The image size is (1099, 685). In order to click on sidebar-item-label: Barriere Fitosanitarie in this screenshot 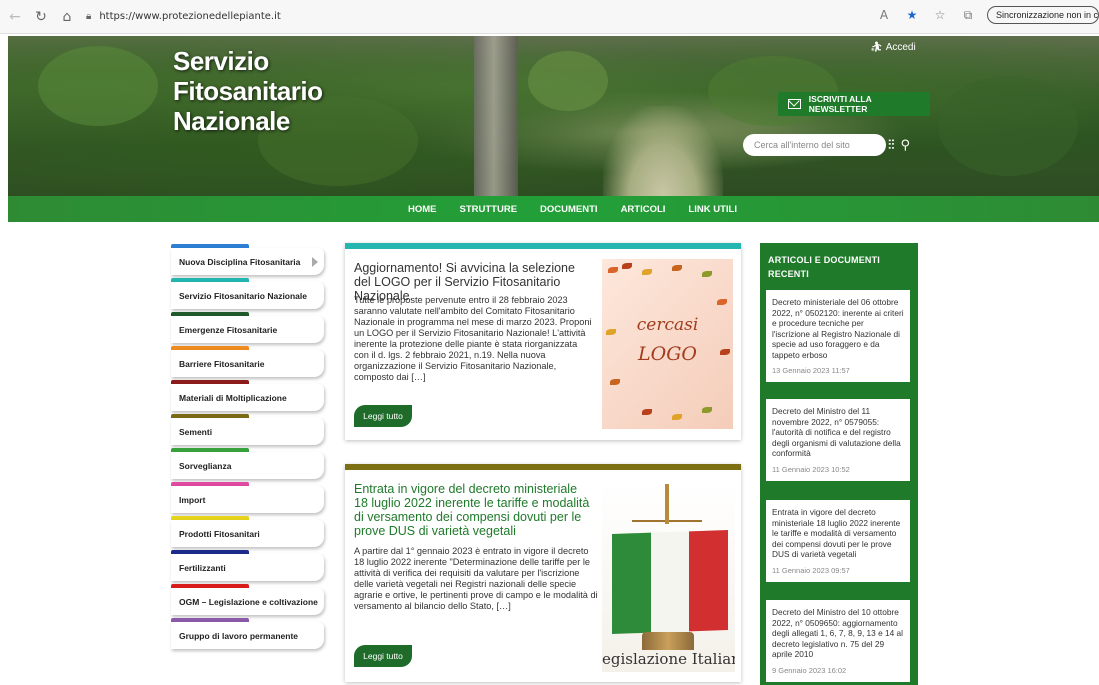, I will do `click(247, 363)`.